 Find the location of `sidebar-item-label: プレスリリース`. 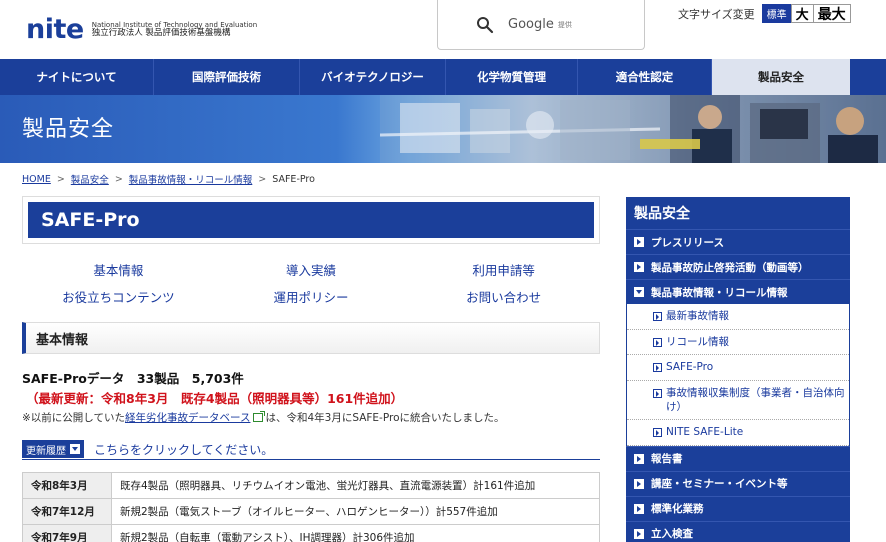

sidebar-item-label: プレスリリース is located at coordinates (687, 242).